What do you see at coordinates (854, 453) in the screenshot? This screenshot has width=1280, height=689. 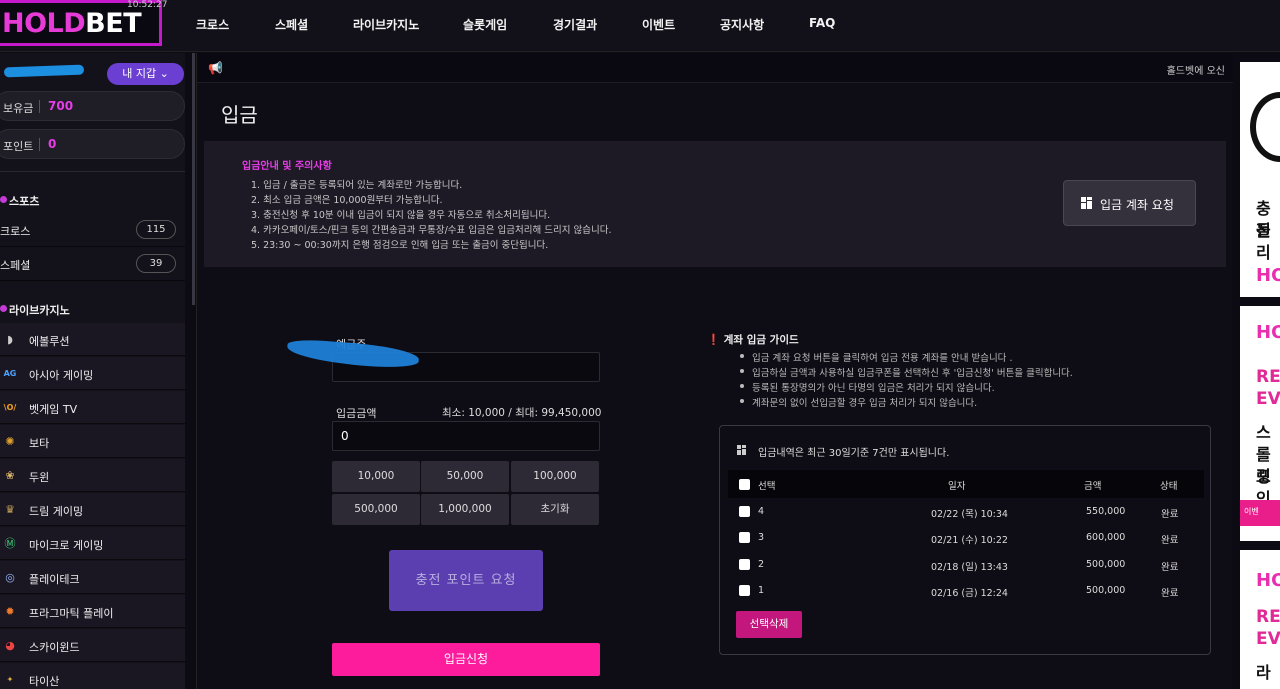 I see `history-title: 입금내역은 최근 30일기준 7건만 표시됩니다.` at bounding box center [854, 453].